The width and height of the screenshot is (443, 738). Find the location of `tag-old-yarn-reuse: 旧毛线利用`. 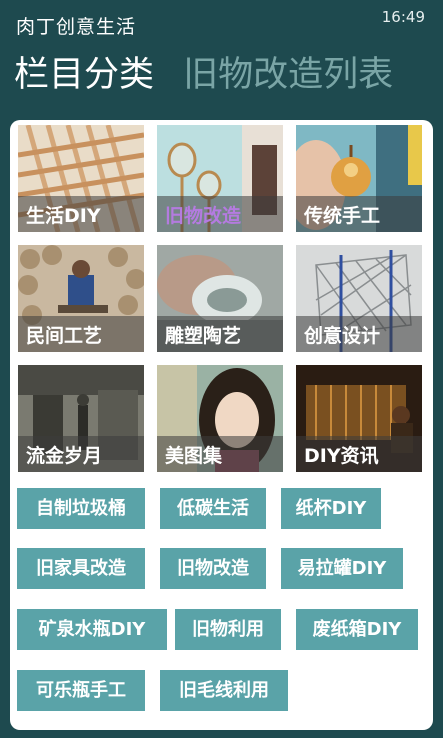

tag-old-yarn-reuse: 旧毛线利用 is located at coordinates (224, 690).